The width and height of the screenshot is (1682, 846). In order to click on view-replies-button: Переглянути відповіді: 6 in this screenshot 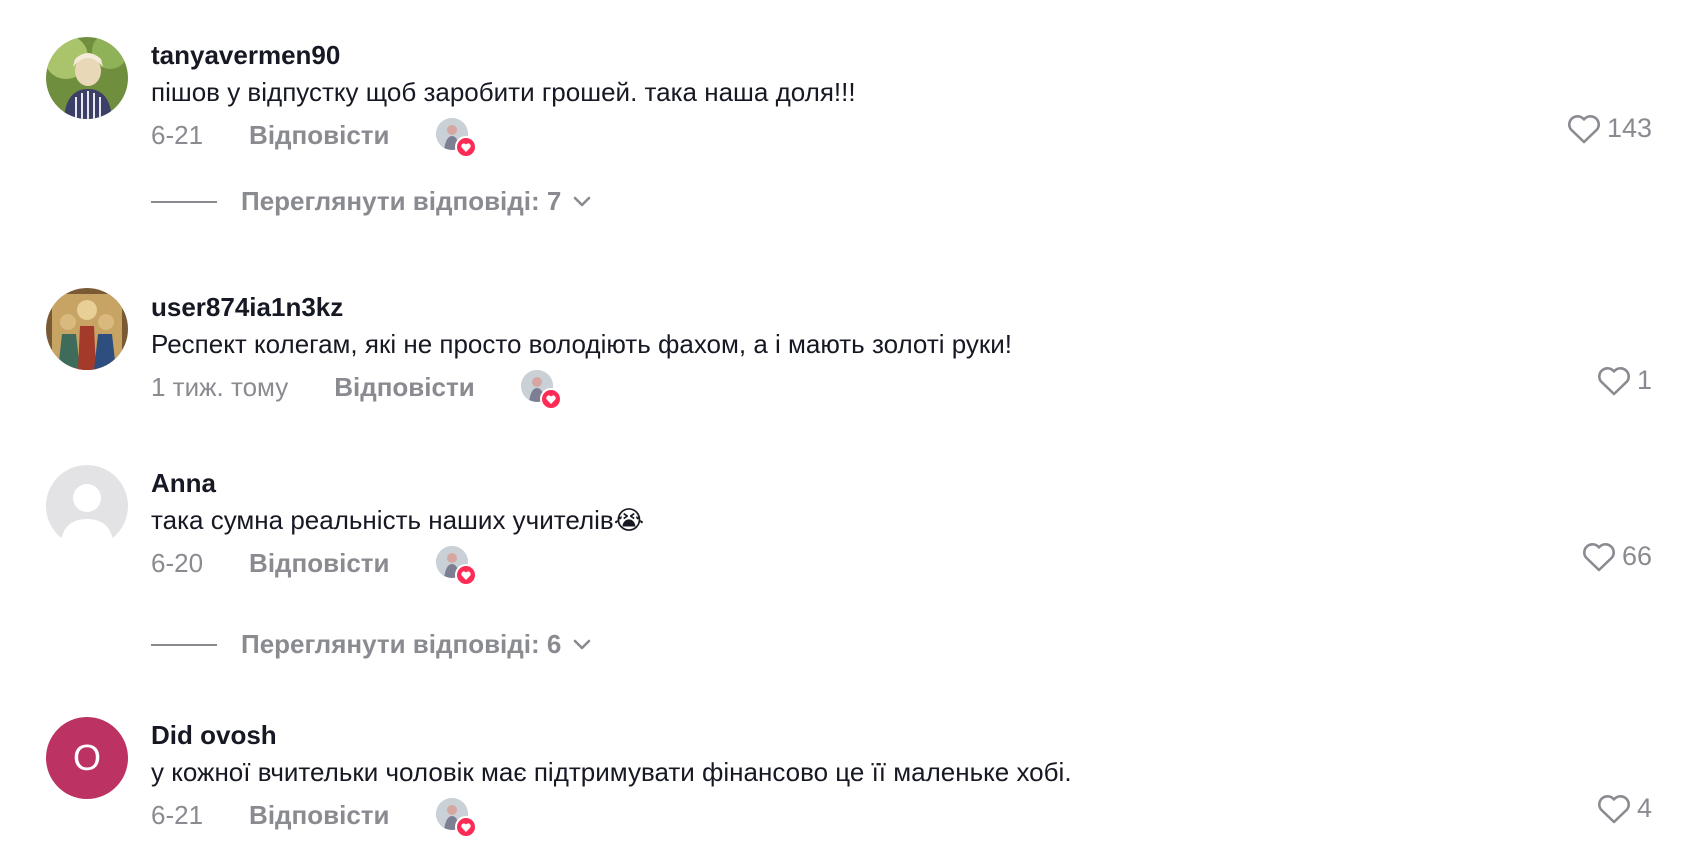, I will do `click(371, 644)`.